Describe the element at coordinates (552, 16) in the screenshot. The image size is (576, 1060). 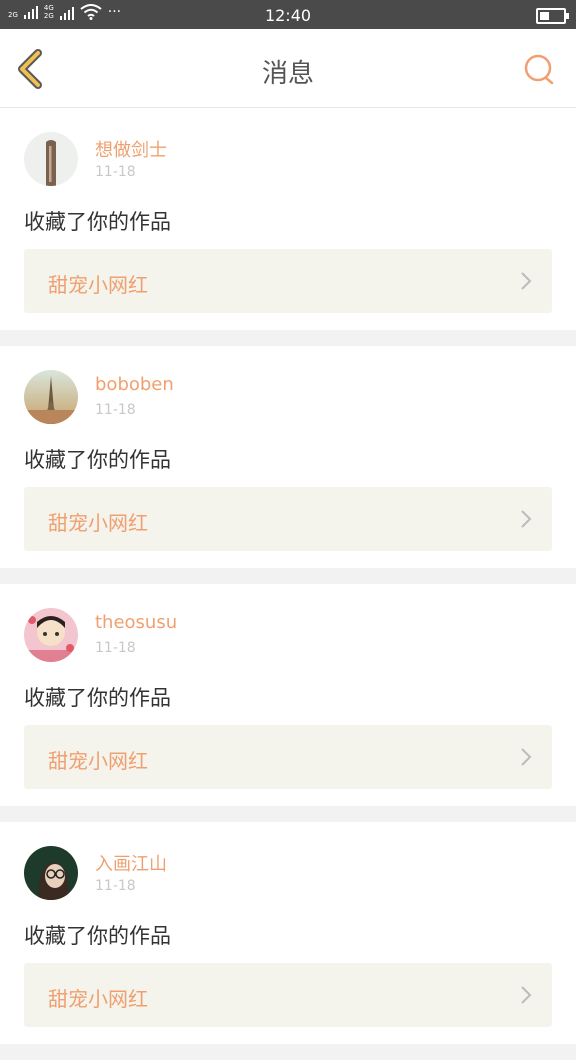
I see `battery-icon` at that location.